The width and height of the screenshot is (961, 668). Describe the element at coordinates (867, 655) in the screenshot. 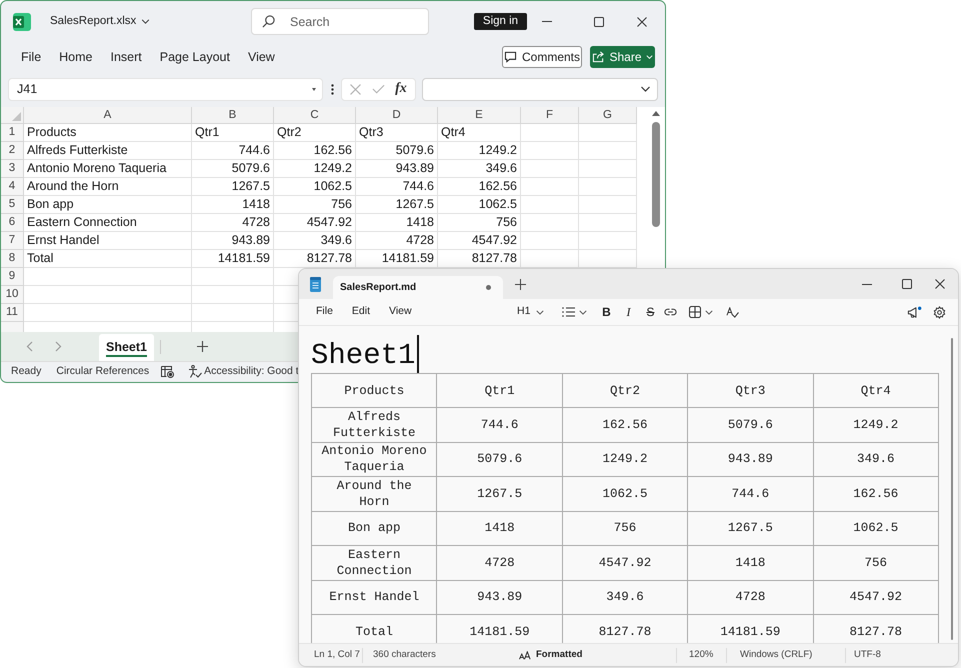

I see `status-text: UTF-8` at that location.